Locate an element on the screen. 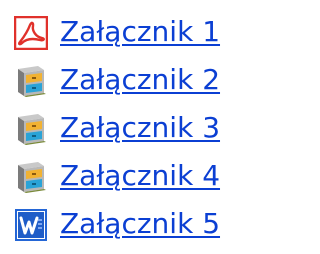 This screenshot has height=254, width=320. attachment-item-5: Załącznik 5 is located at coordinates (124, 224).